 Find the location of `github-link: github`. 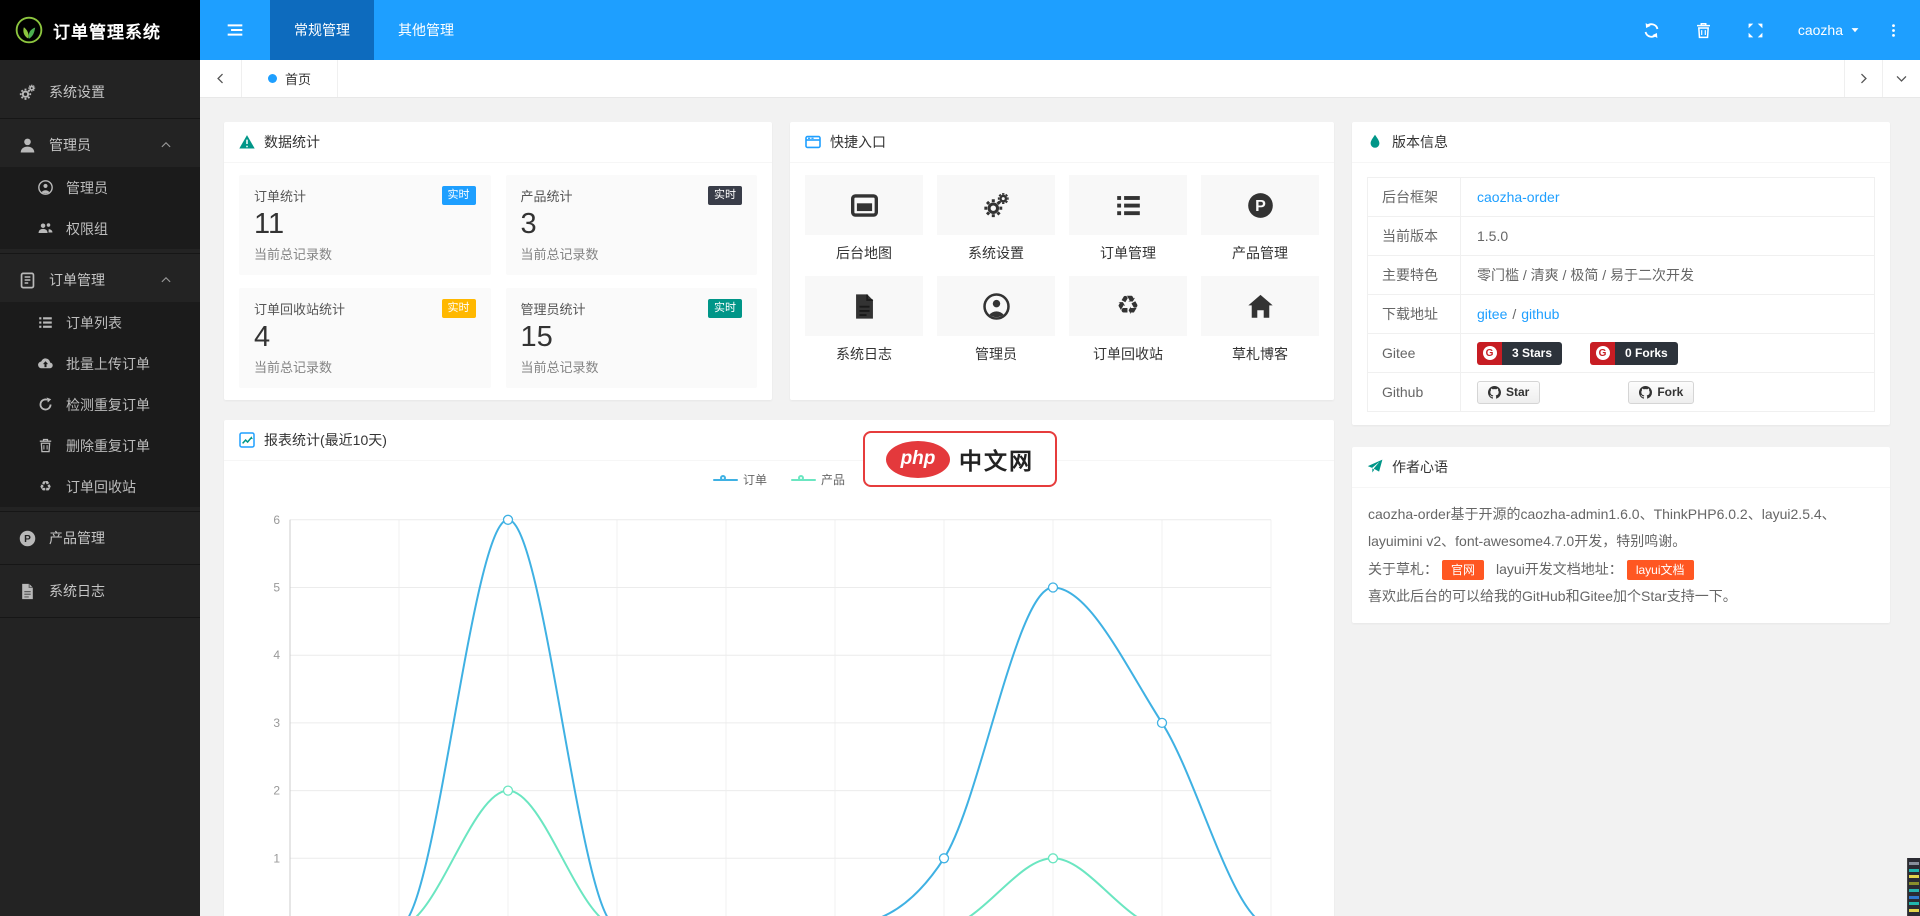

github-link: github is located at coordinates (1540, 314).